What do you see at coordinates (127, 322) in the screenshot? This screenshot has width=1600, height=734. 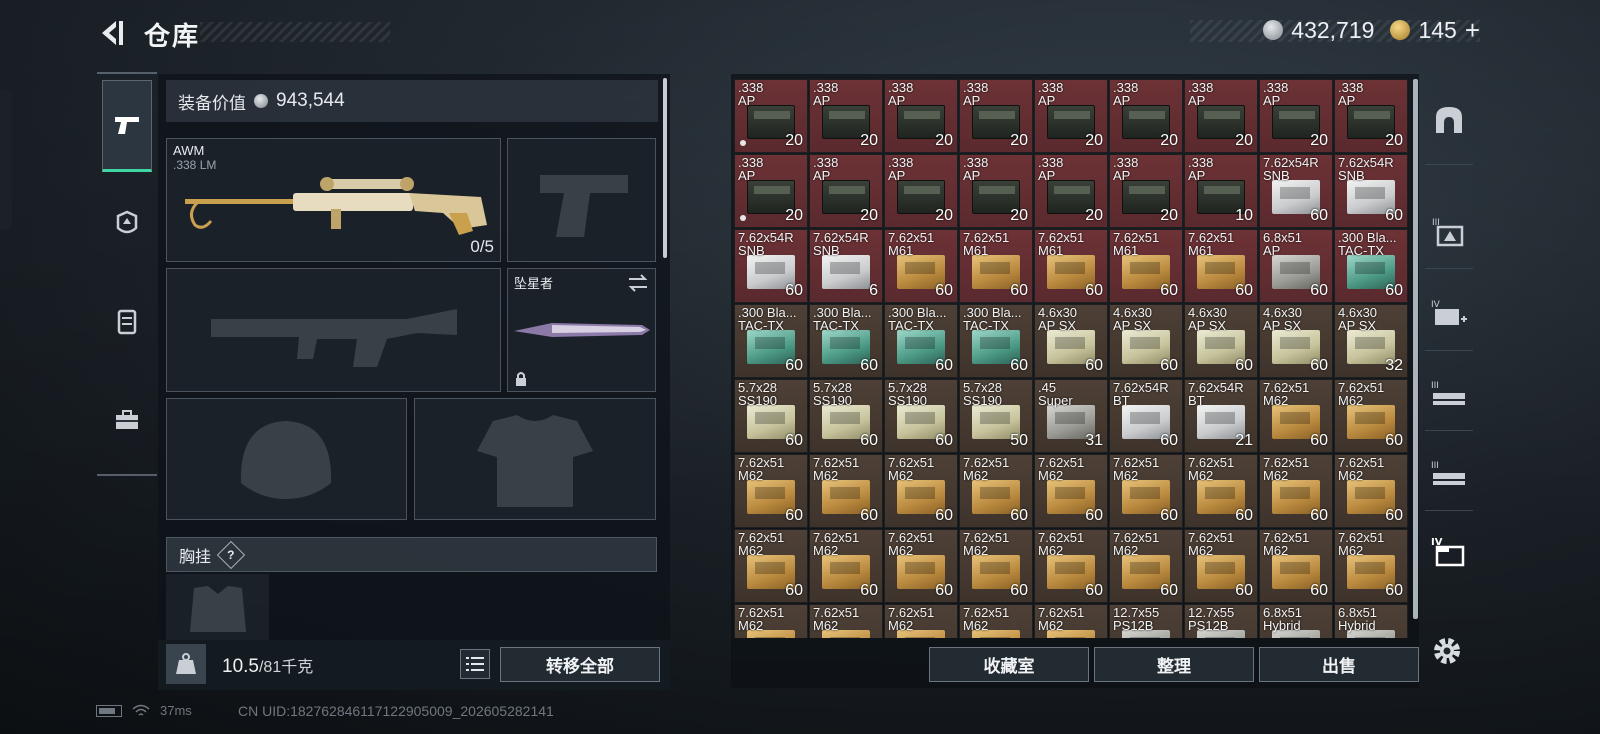 I see `nav-vest-tab` at bounding box center [127, 322].